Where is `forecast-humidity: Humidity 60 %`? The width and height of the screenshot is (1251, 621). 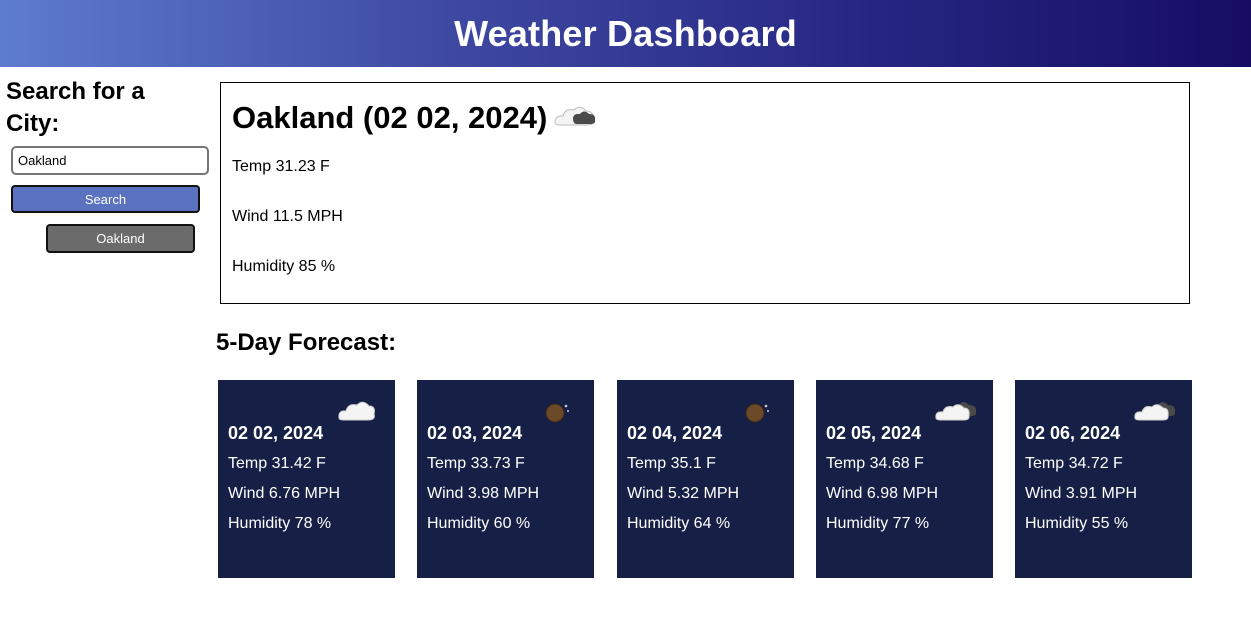 forecast-humidity: Humidity 60 % is located at coordinates (479, 523).